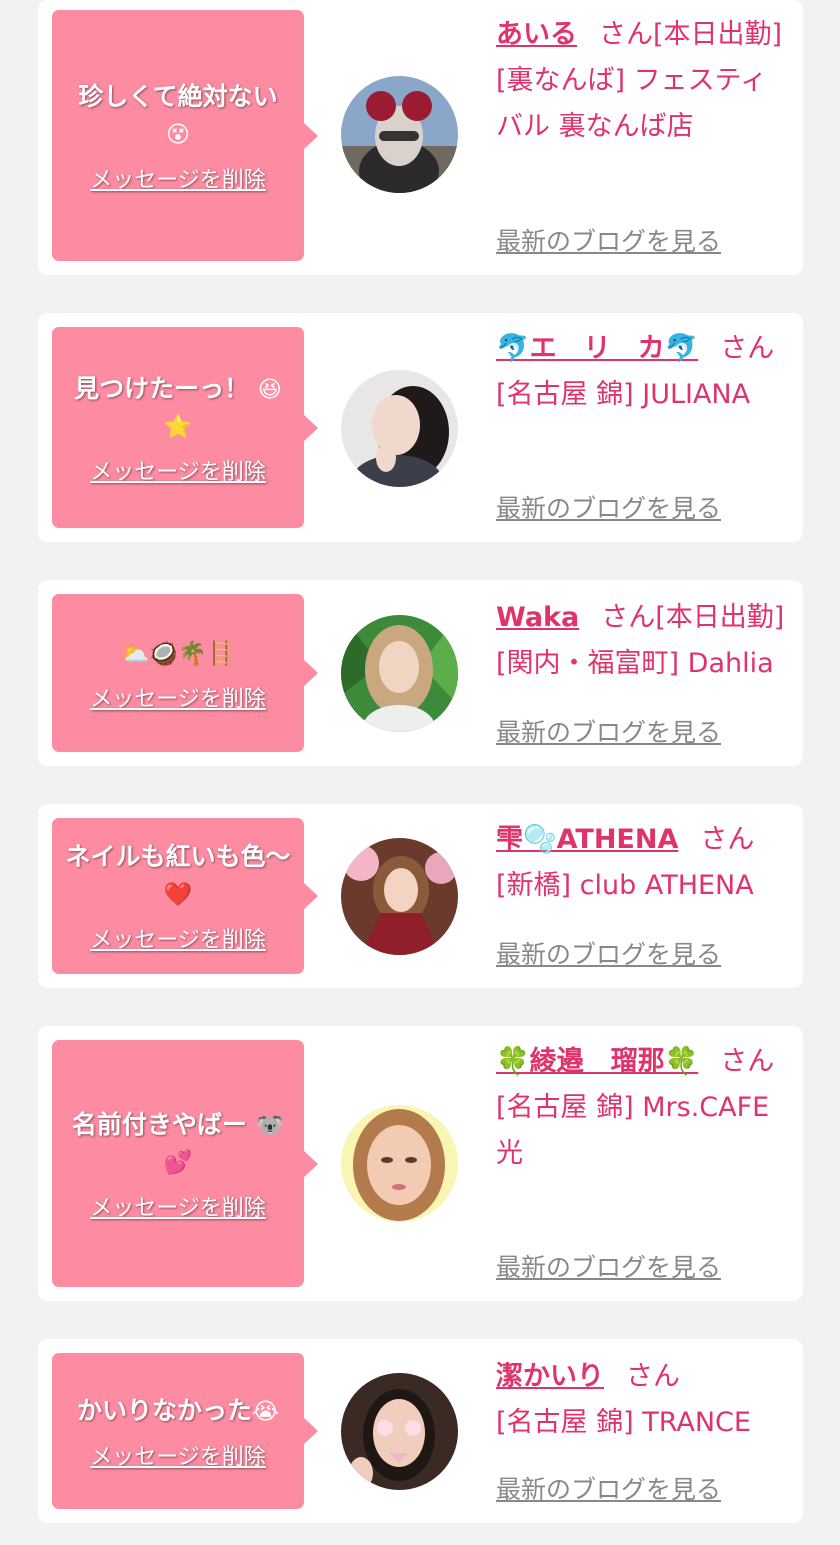  What do you see at coordinates (162, 388) in the screenshot?
I see `message-body: 見つけたーっ！` at bounding box center [162, 388].